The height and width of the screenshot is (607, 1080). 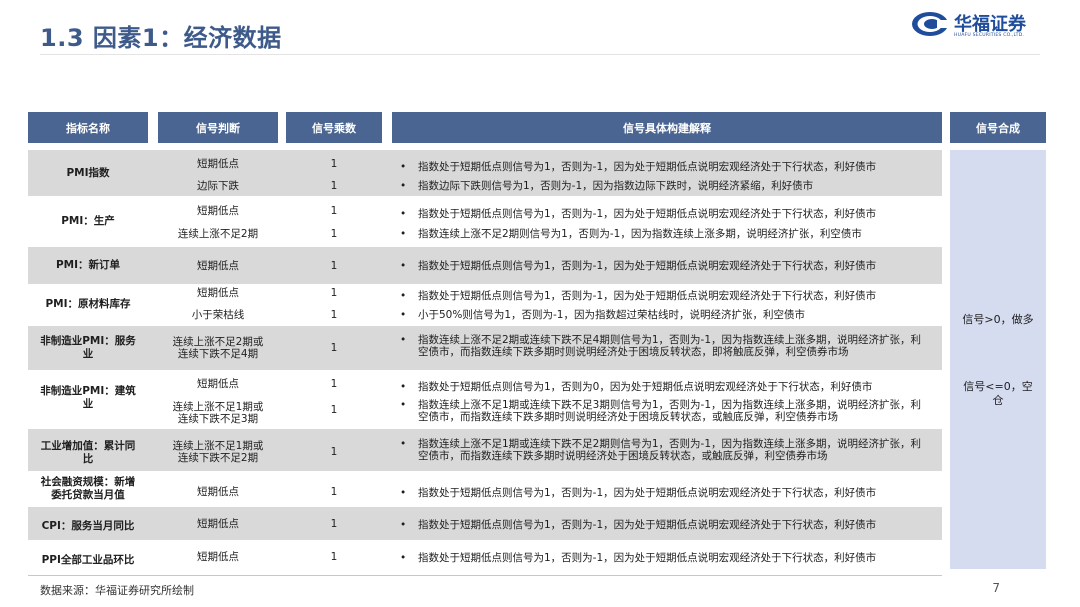 I want to click on indicator-name: PMI：新订单, so click(x=88, y=265).